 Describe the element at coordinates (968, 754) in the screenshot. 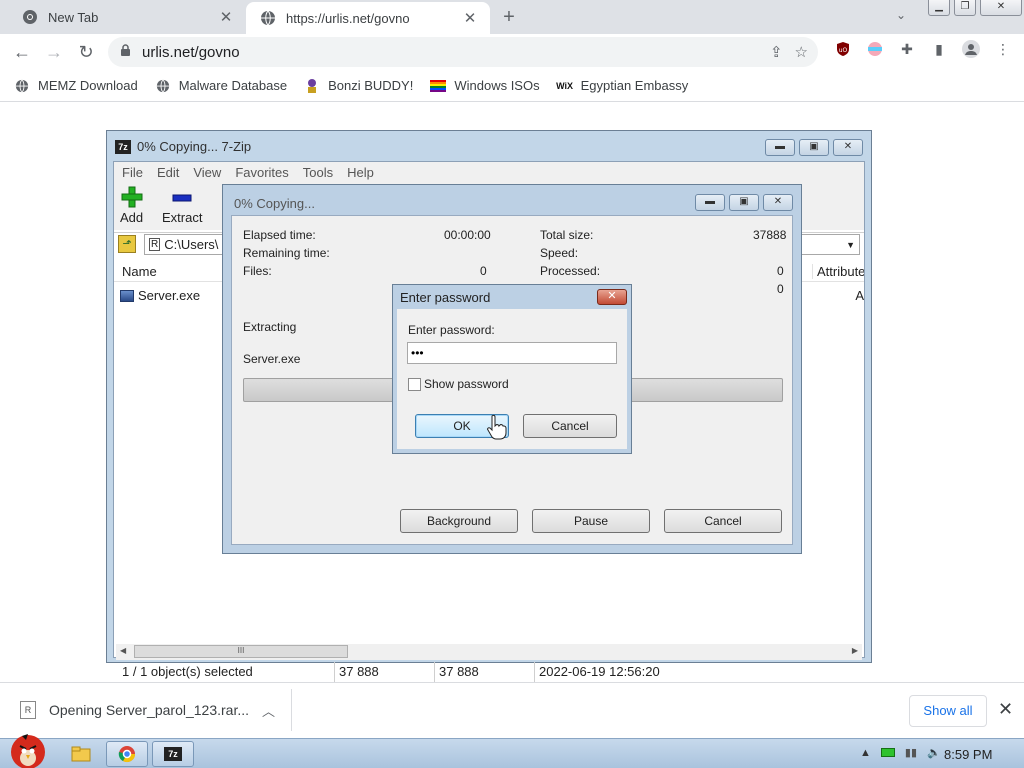

I see `clock: 8:59 PM` at that location.